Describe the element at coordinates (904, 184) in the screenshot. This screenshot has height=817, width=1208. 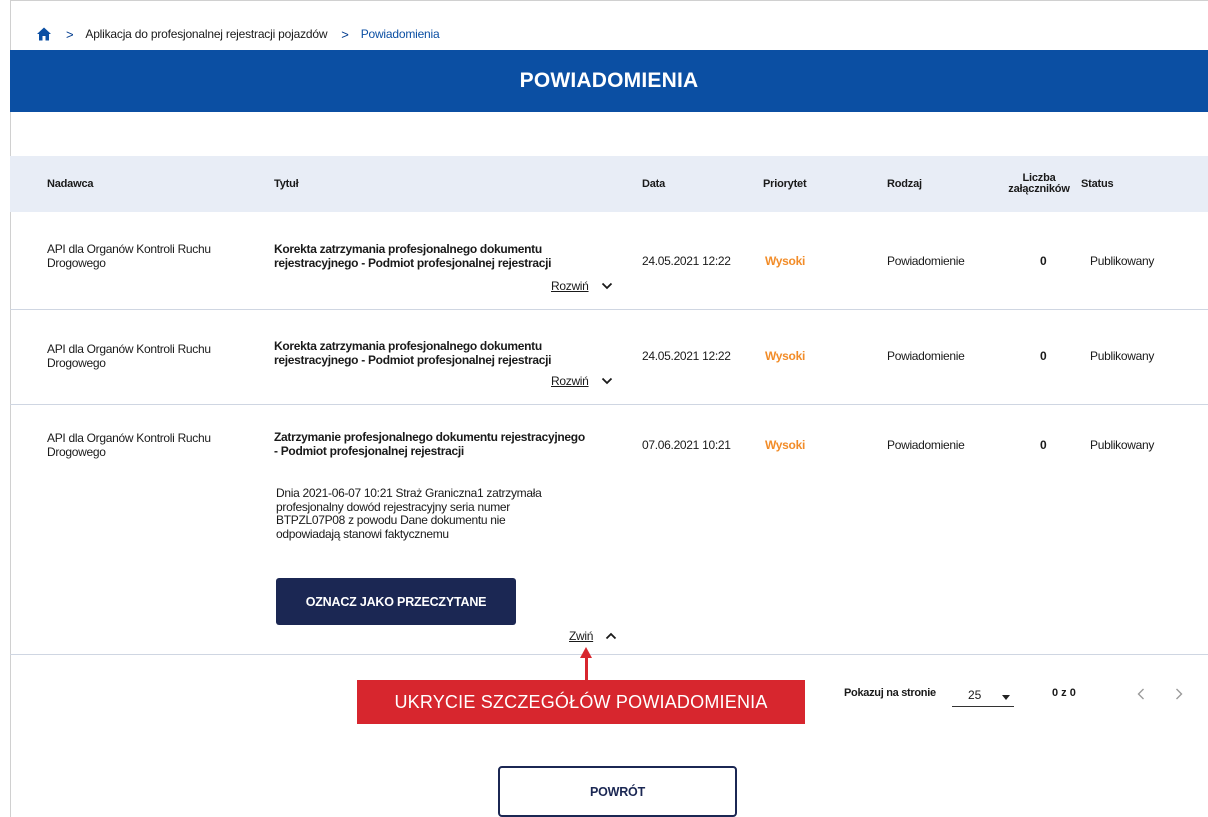
I see `column-header-kind: Rodzaj` at that location.